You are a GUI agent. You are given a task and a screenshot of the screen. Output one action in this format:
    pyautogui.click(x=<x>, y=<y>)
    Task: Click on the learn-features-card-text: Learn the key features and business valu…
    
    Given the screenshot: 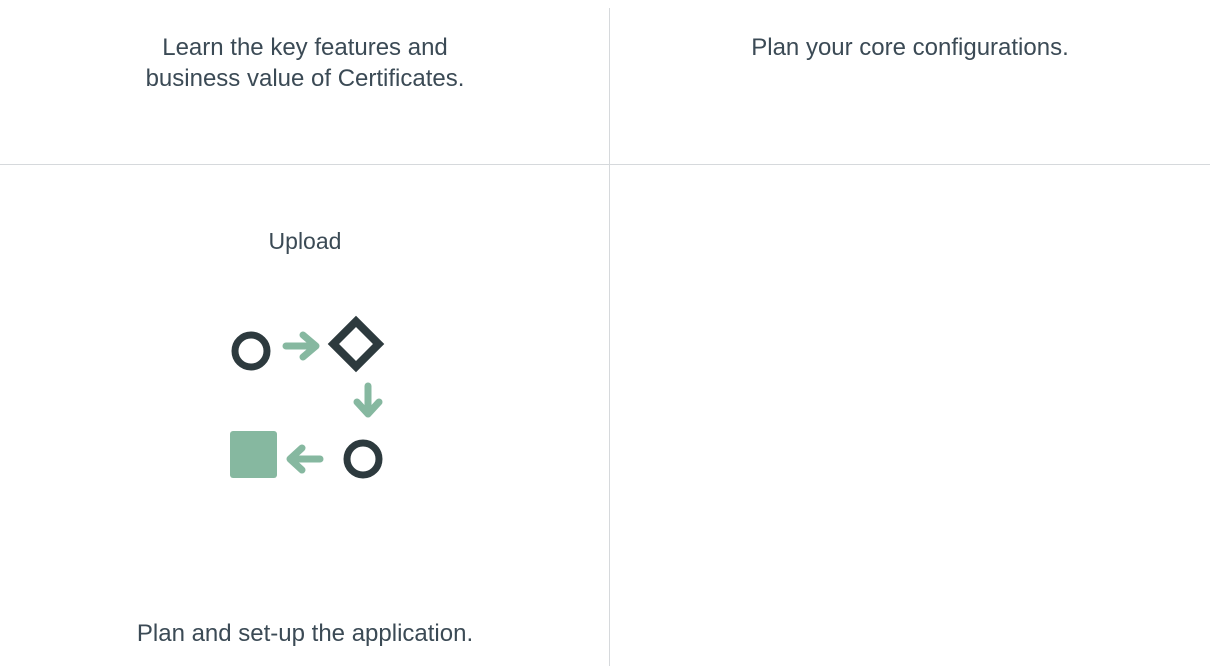 What is the action you would take?
    pyautogui.click(x=305, y=63)
    